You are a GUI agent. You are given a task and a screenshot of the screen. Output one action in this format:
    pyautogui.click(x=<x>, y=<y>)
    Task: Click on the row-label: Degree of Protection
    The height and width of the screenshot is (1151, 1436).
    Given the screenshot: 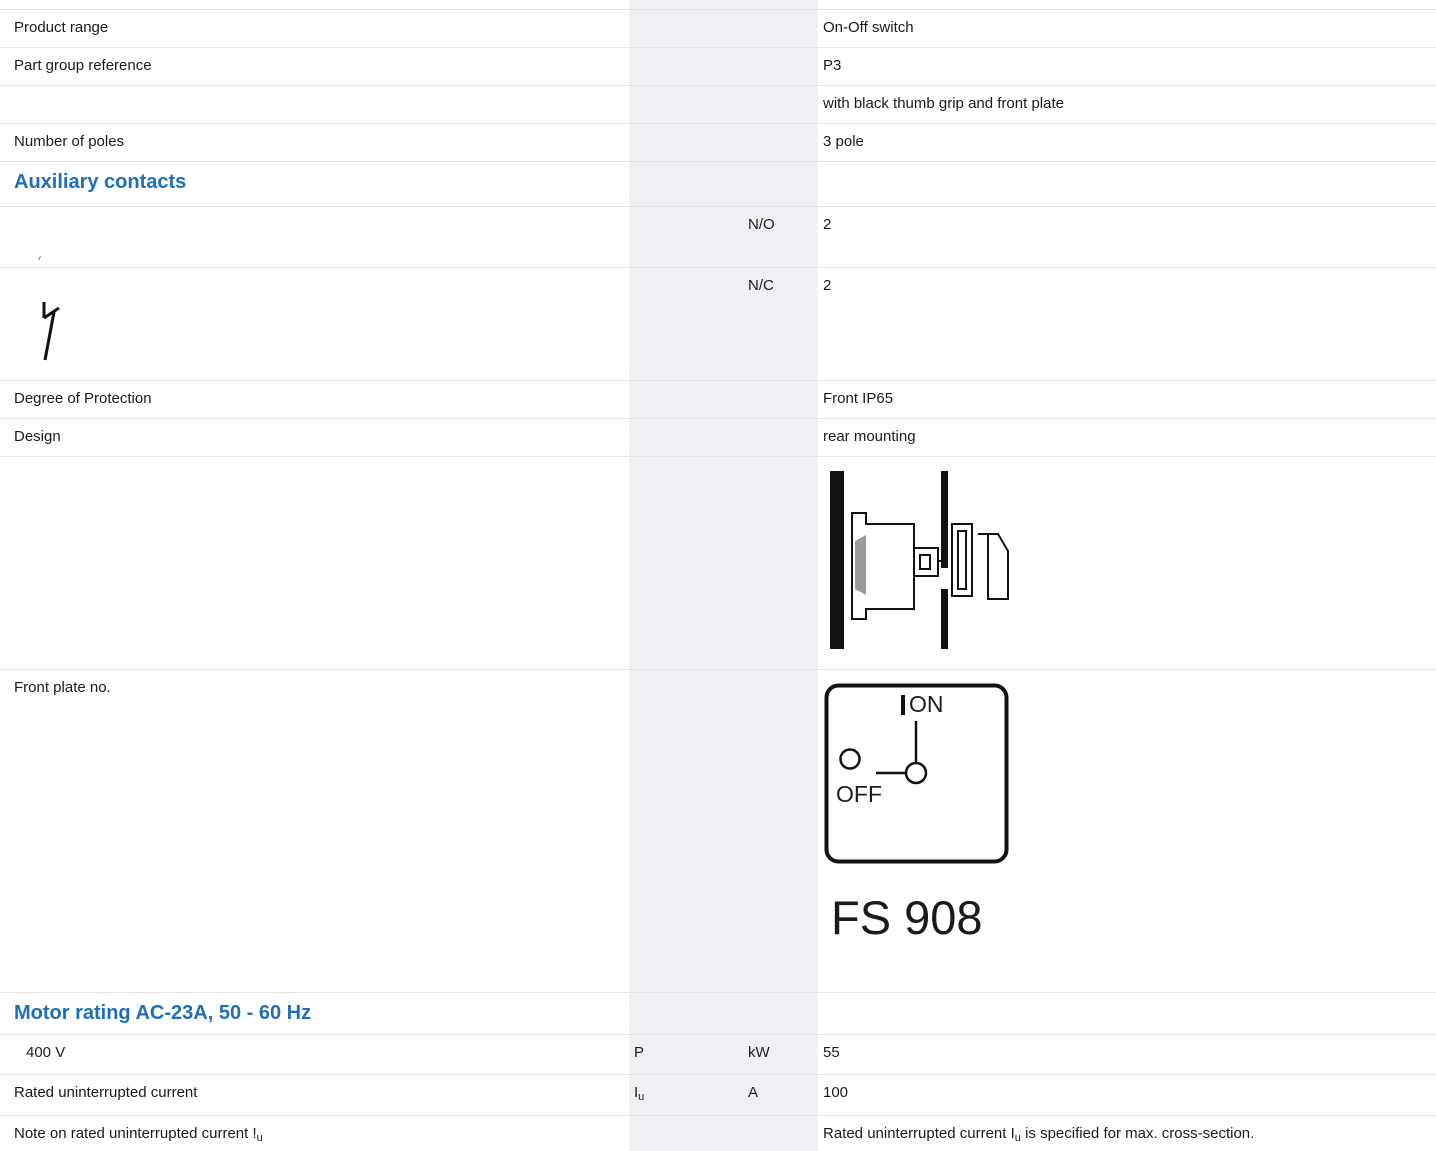 What is the action you would take?
    pyautogui.click(x=83, y=398)
    